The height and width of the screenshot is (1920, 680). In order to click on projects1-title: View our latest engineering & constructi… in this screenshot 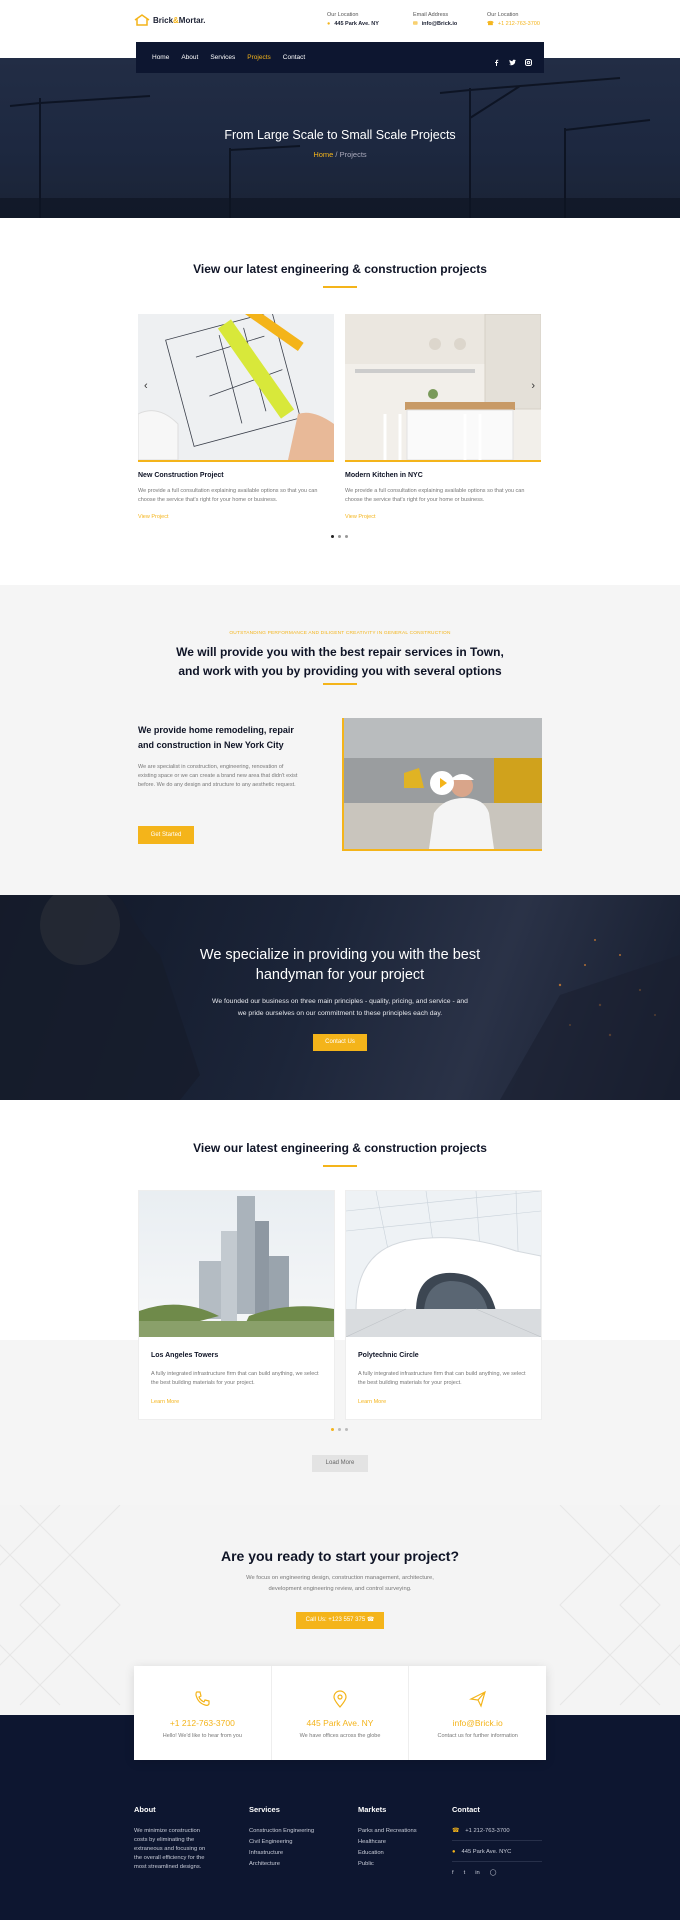, I will do `click(340, 269)`.